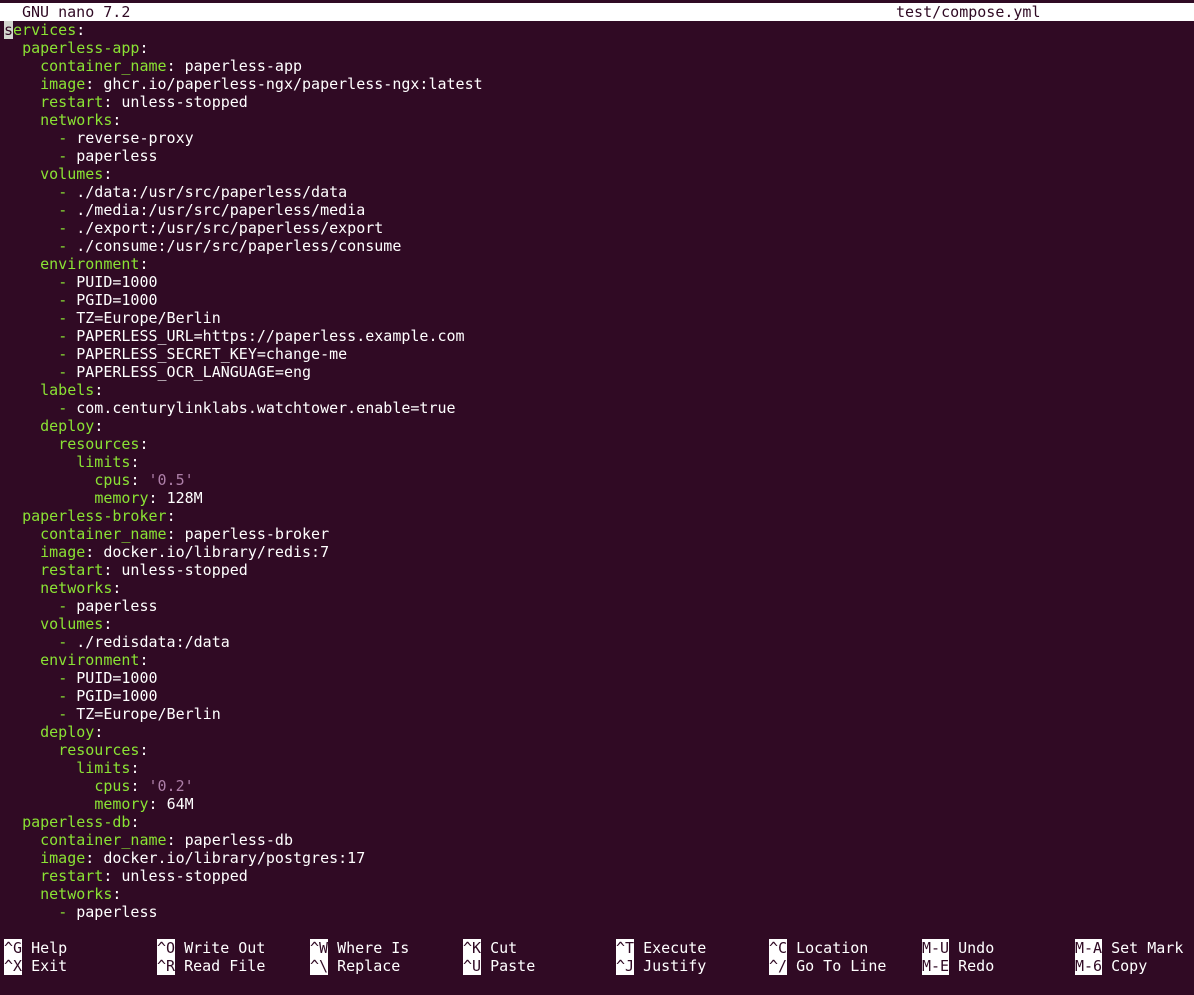 This screenshot has height=995, width=1194. What do you see at coordinates (112, 696) in the screenshot?
I see `editor-token: PGID=1000` at bounding box center [112, 696].